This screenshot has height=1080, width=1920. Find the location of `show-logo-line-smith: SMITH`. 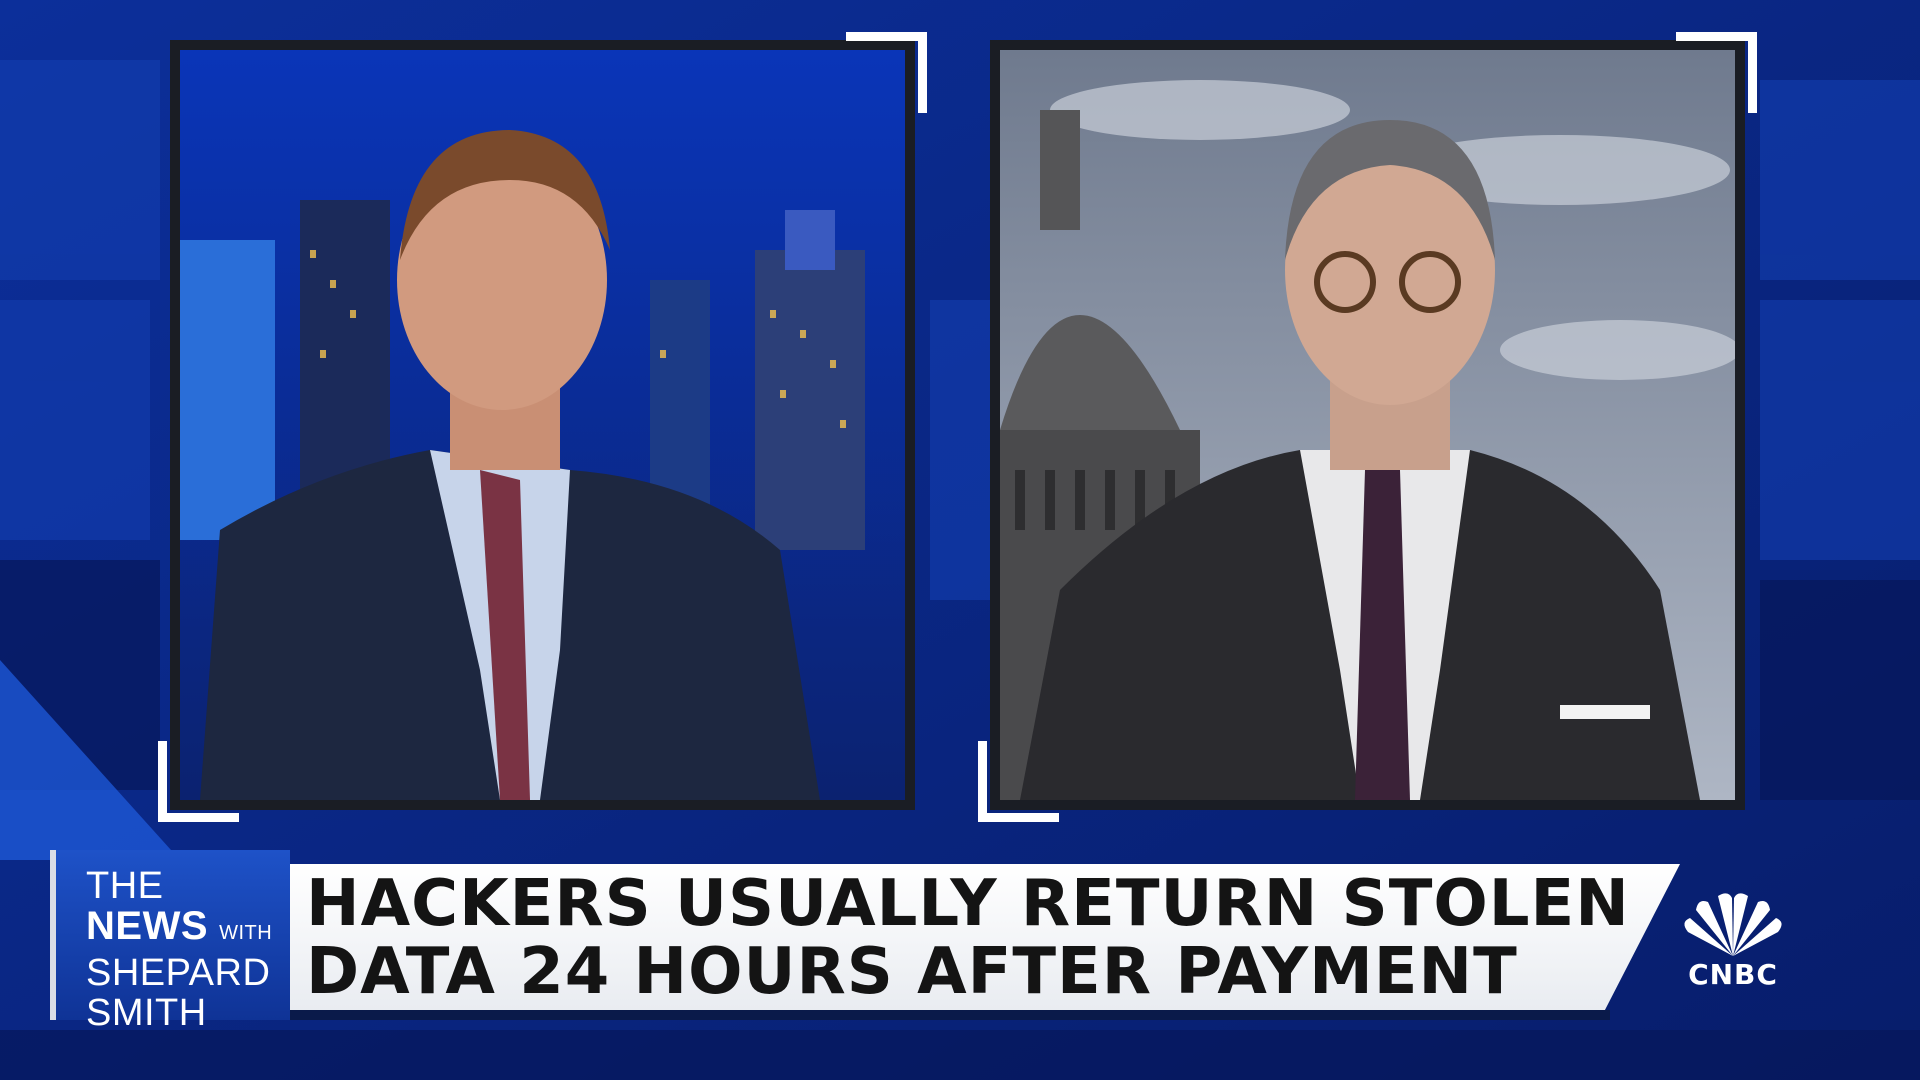

show-logo-line-smith: SMITH is located at coordinates (146, 1013).